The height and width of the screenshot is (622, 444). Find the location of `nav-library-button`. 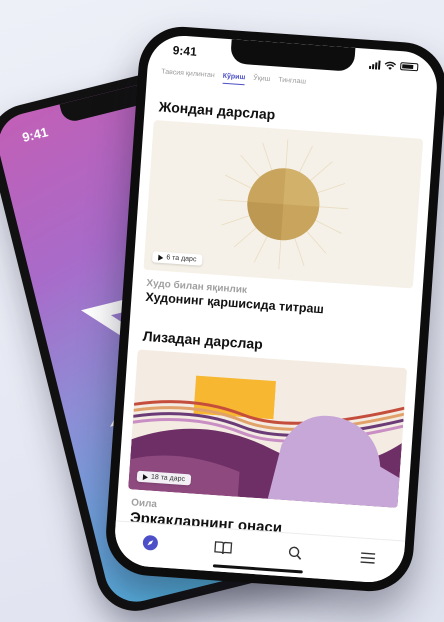

nav-library-button is located at coordinates (223, 548).